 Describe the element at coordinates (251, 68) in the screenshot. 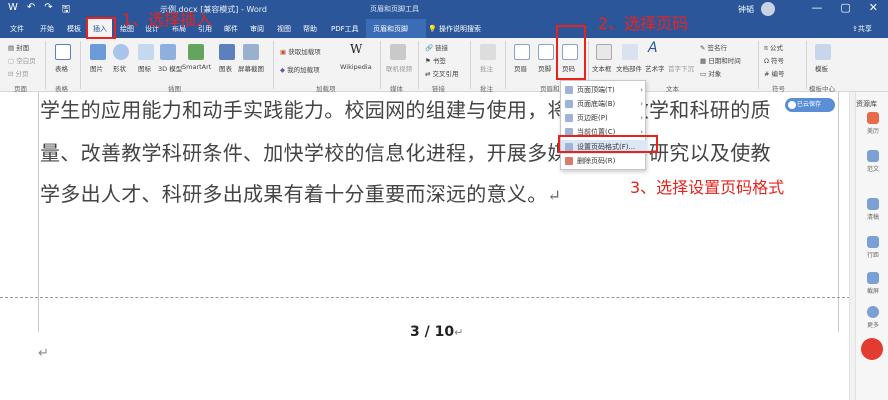

I see `screenshot-button: 屏幕截图` at that location.